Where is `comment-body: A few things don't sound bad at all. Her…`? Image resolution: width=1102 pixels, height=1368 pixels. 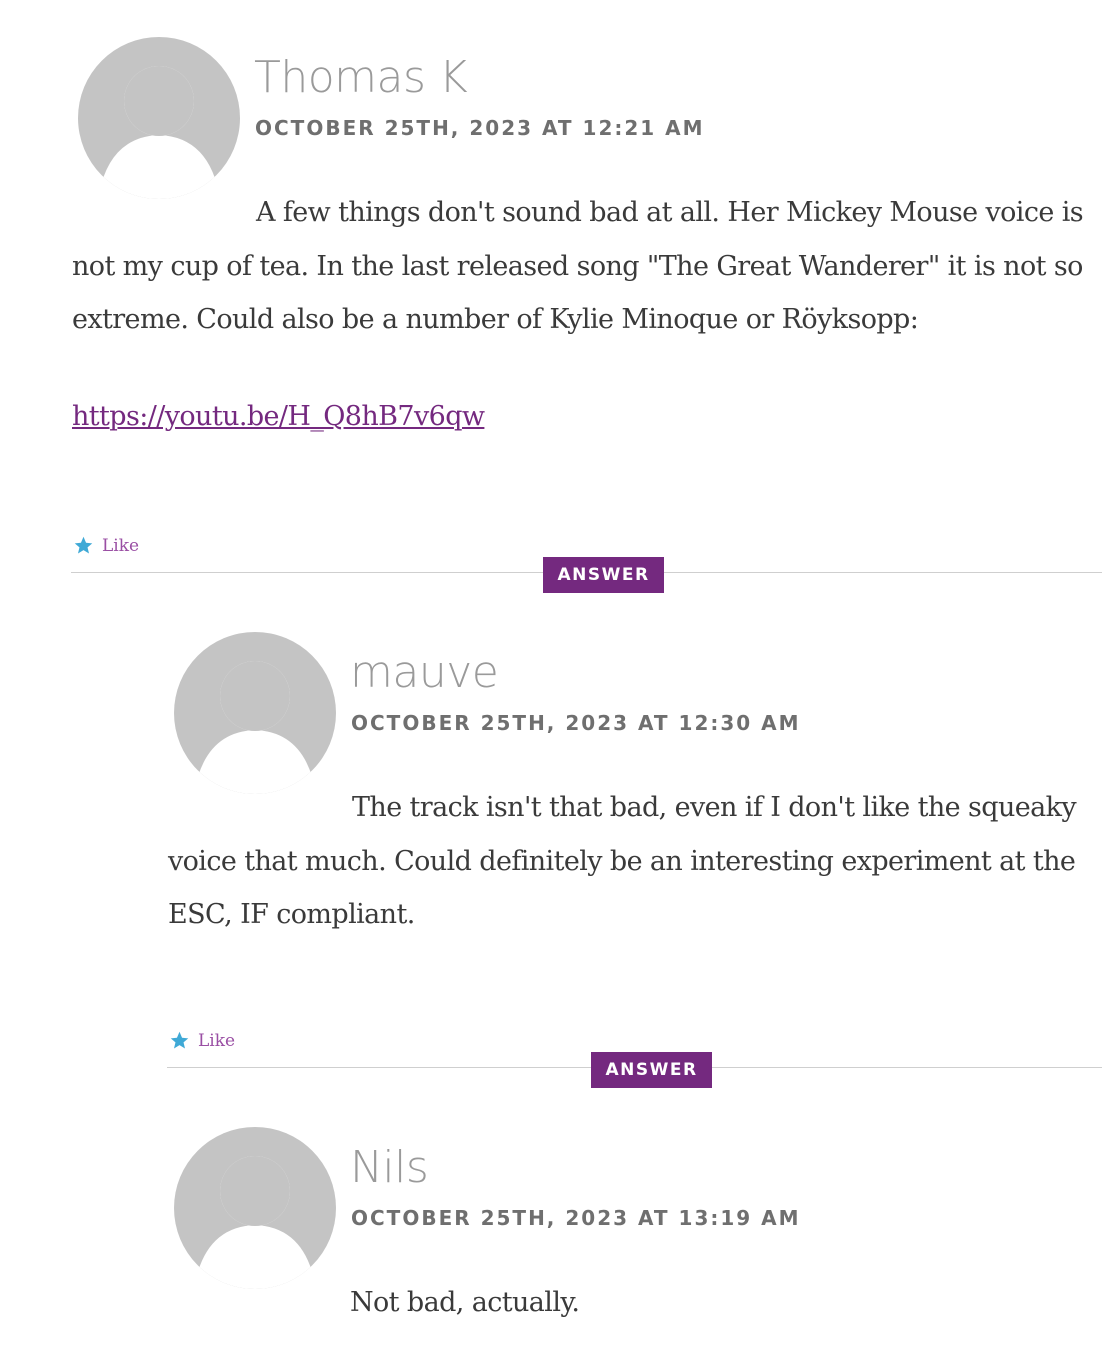 comment-body: A few things don't sound bad at all. Her… is located at coordinates (587, 266).